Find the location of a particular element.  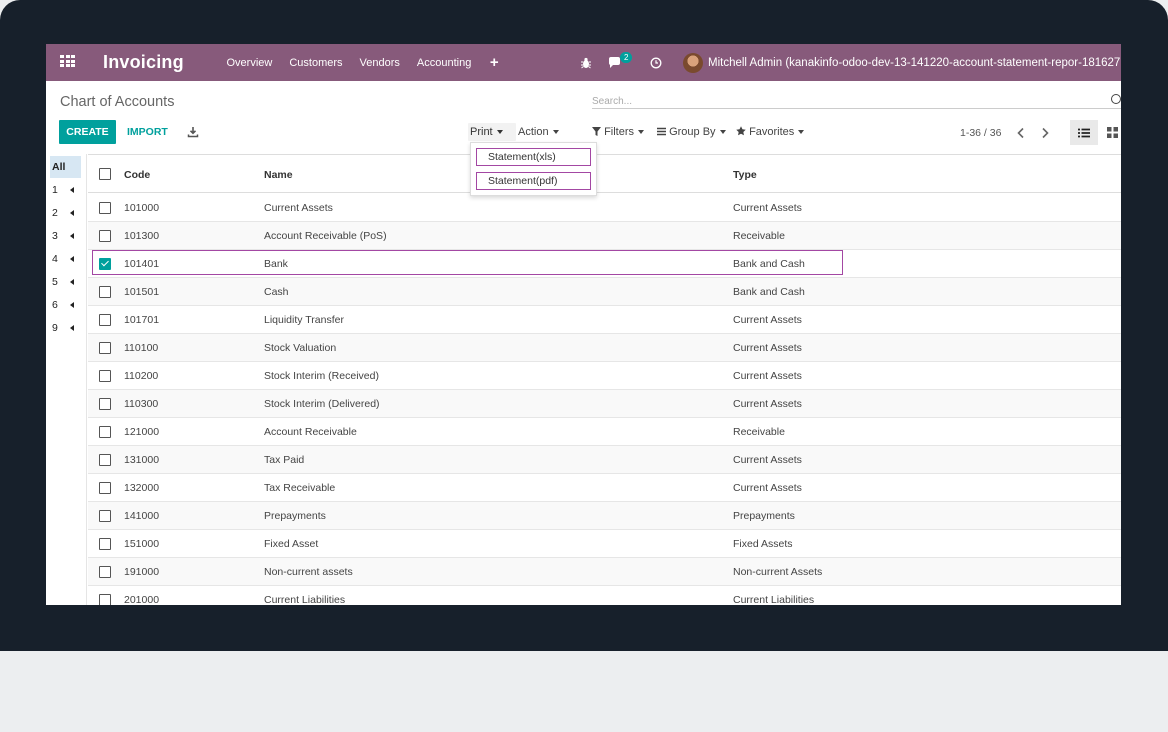

favorites-button: Favorites is located at coordinates (770, 132).